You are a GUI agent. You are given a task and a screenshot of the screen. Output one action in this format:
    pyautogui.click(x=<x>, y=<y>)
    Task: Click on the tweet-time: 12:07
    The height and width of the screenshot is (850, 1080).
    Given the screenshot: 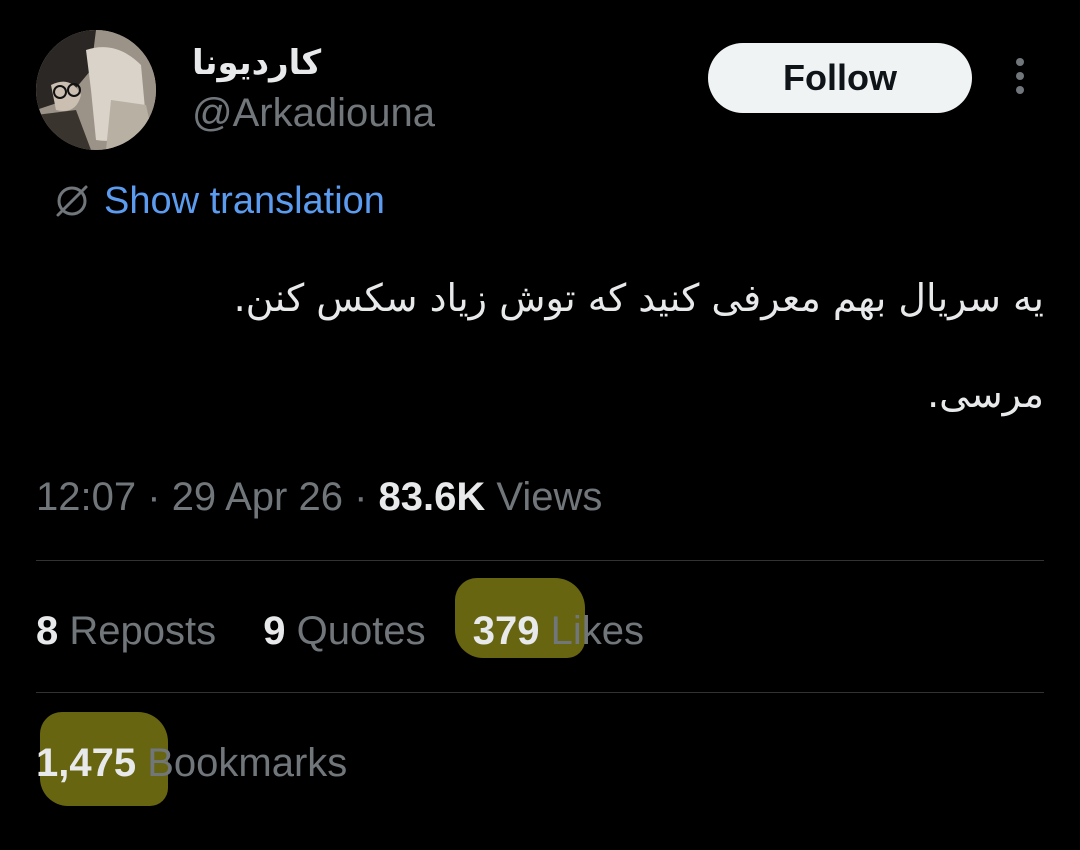 What is the action you would take?
    pyautogui.click(x=86, y=497)
    